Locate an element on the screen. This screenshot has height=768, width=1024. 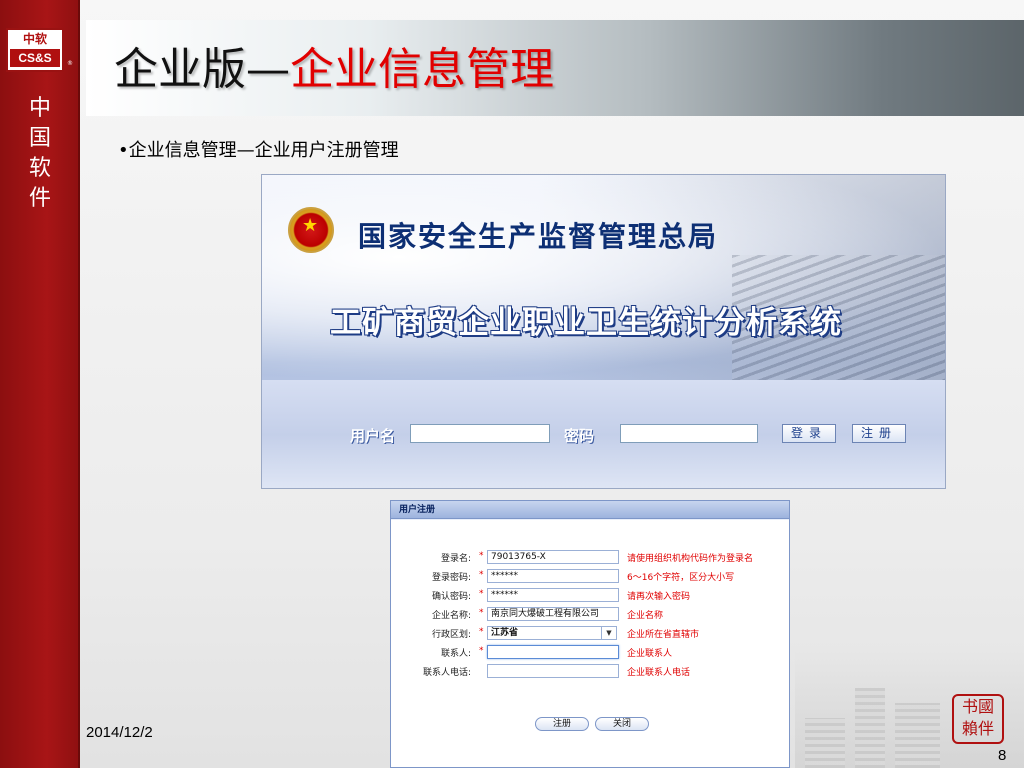
title-prefix: 企业版— is located at coordinates (202, 69).